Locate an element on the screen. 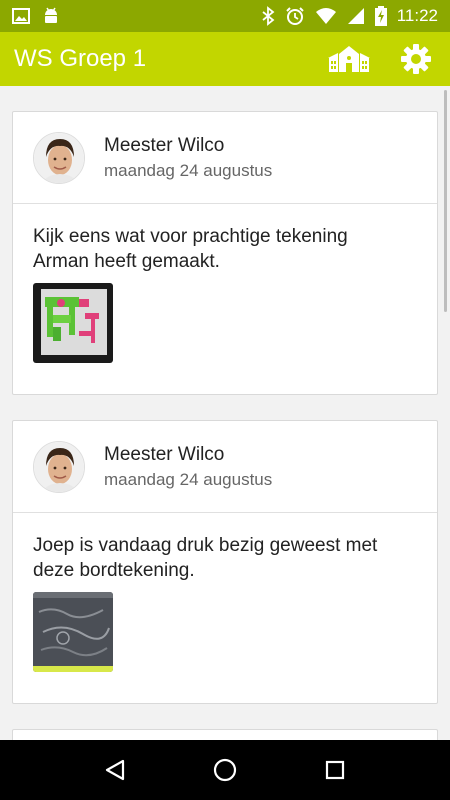 This screenshot has width=450, height=800. recents-button is located at coordinates (335, 770).